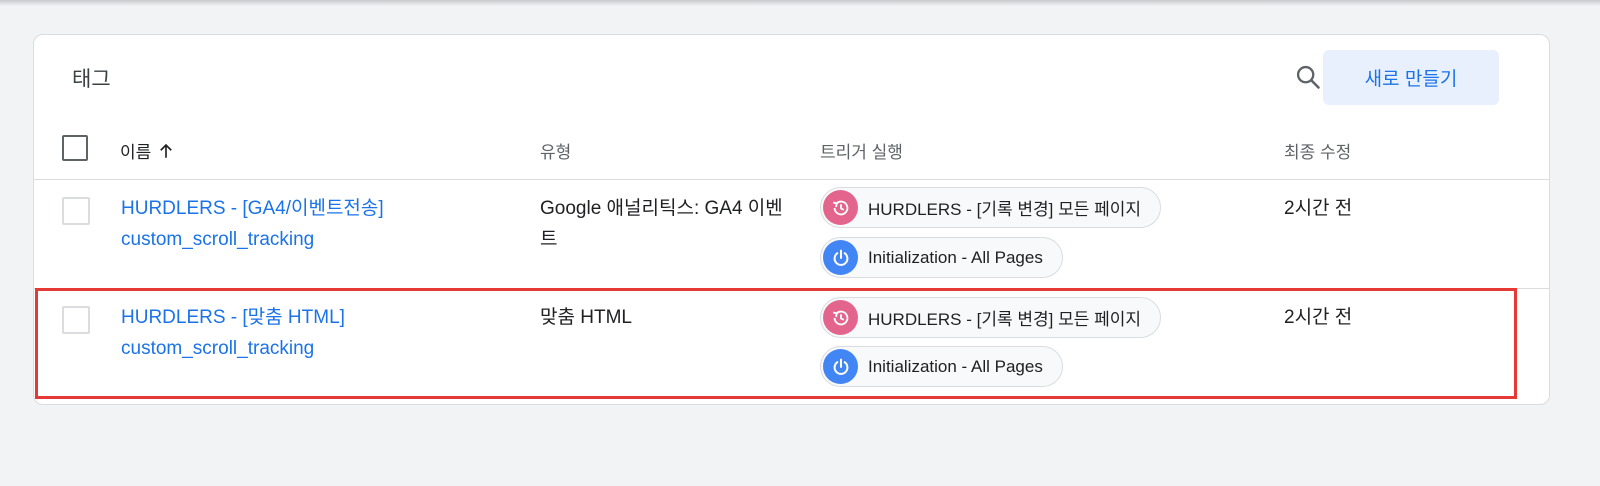  I want to click on new-tag-button: 새로 만들기, so click(1411, 77).